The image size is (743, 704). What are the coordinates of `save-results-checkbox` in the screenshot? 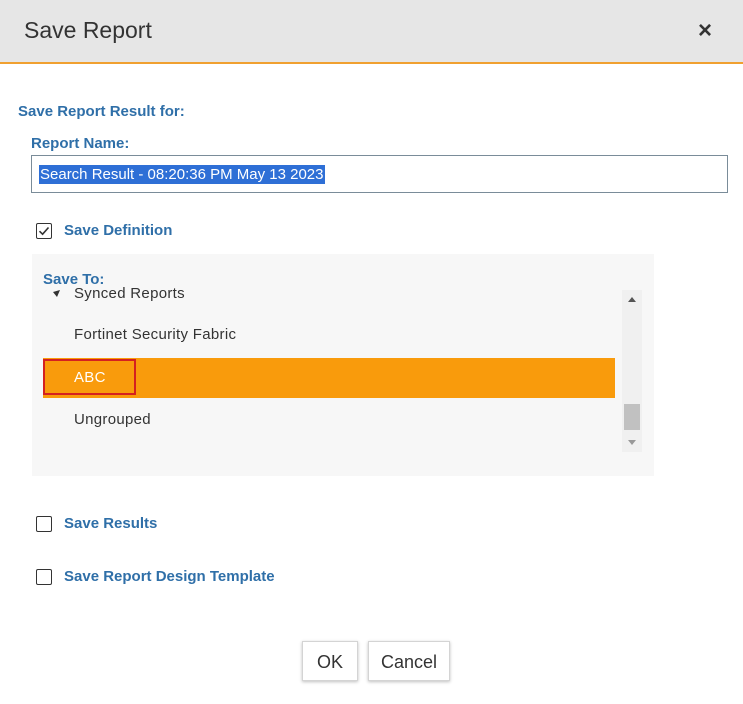 It's located at (44, 523).